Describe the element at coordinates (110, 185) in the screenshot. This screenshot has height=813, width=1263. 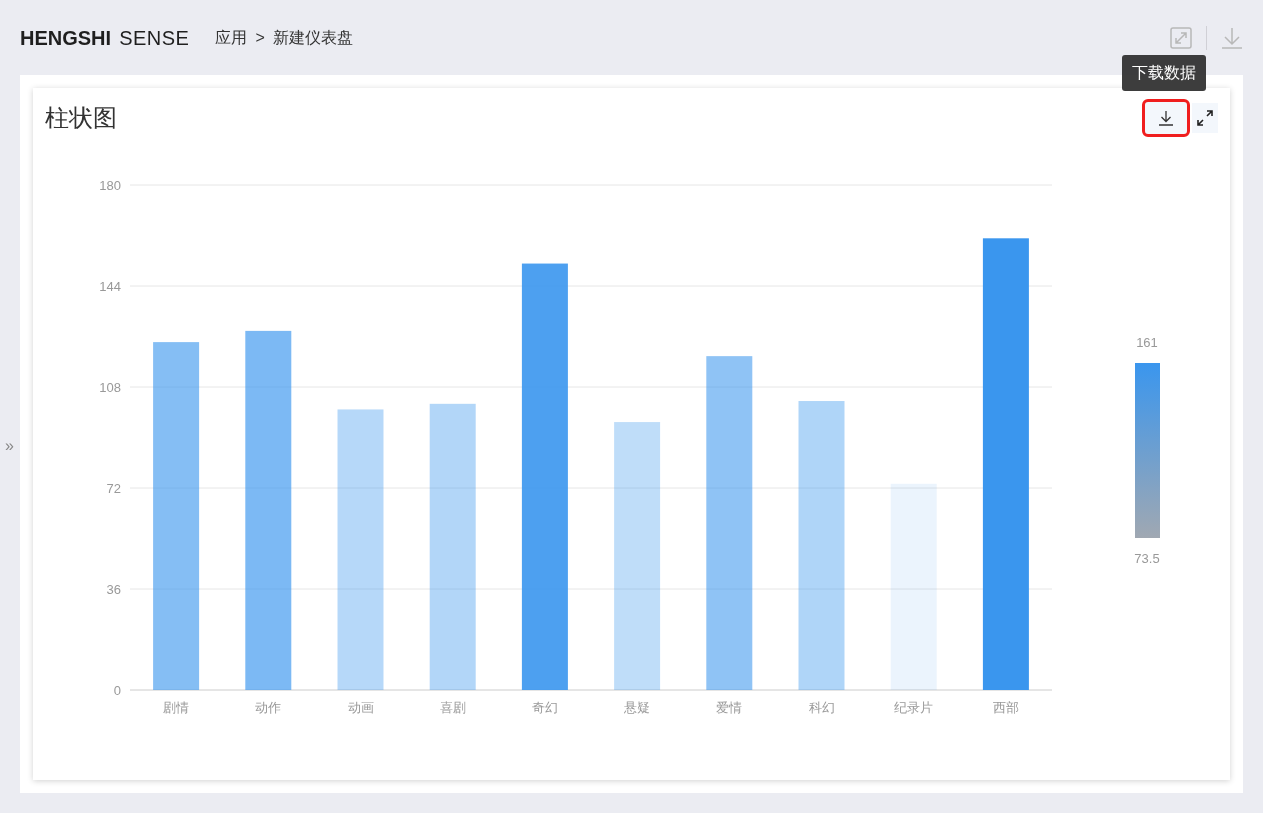
I see `y-axis-label: 180` at that location.